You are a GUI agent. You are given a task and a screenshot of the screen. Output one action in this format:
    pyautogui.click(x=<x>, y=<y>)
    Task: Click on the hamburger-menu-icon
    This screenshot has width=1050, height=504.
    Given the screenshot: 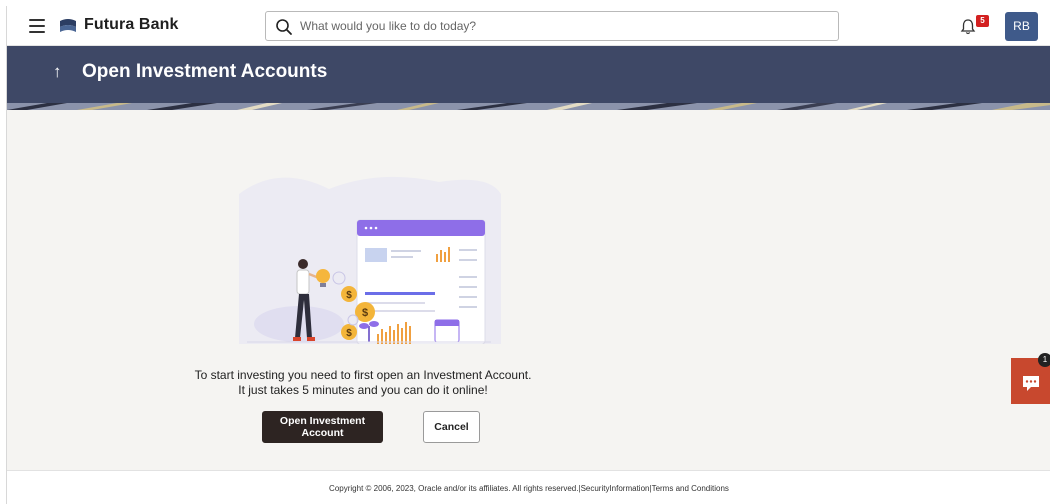 What is the action you would take?
    pyautogui.click(x=37, y=26)
    